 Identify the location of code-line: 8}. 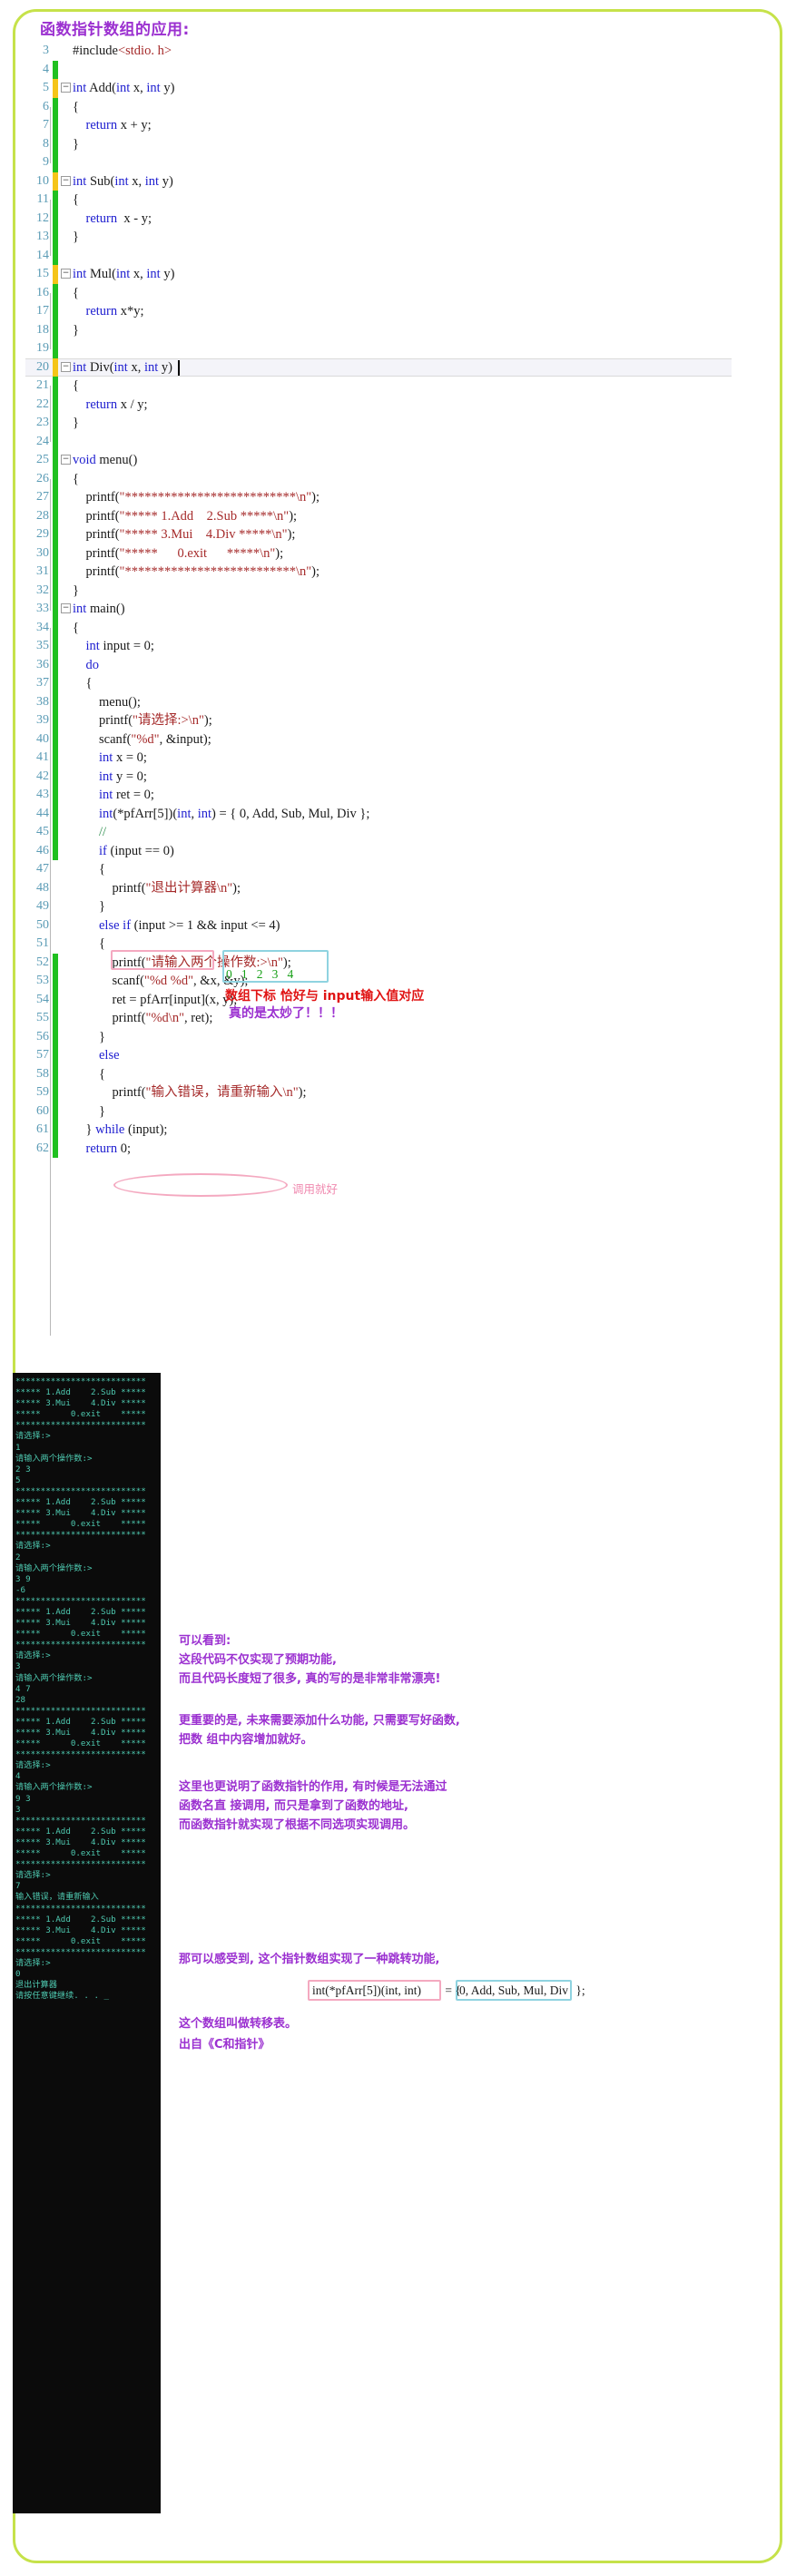
(402, 143).